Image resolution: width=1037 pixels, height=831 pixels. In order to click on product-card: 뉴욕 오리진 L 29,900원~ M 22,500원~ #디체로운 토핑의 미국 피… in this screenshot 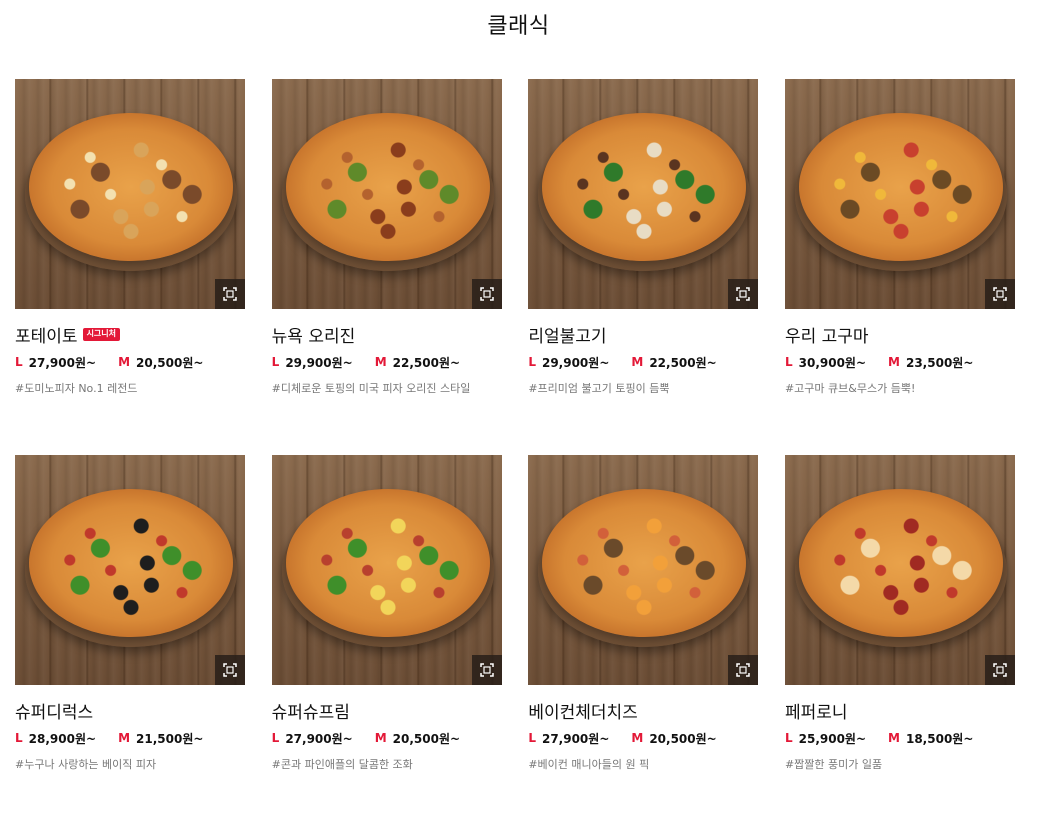, I will do `click(386, 267)`.